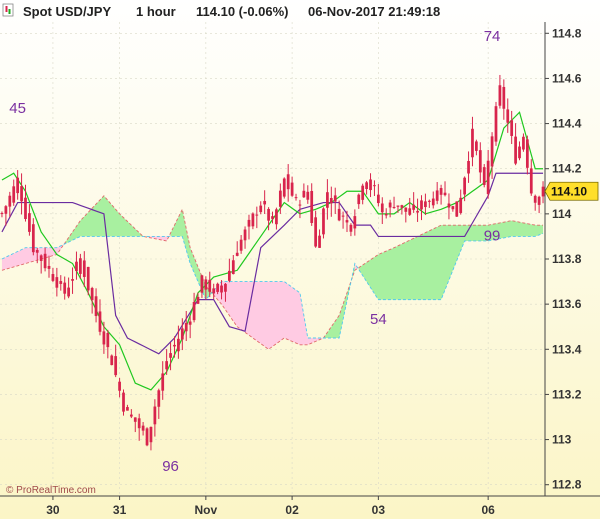 The image size is (600, 519). What do you see at coordinates (120, 510) in the screenshot?
I see `x-tick-label-1: 31` at bounding box center [120, 510].